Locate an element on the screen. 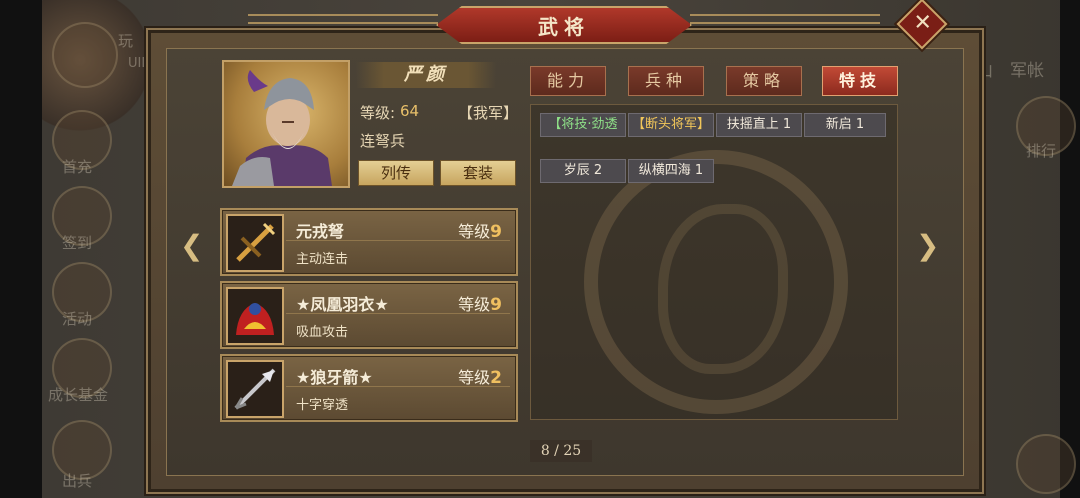 The image size is (1080, 498). right-letterbox is located at coordinates (1070, 249).